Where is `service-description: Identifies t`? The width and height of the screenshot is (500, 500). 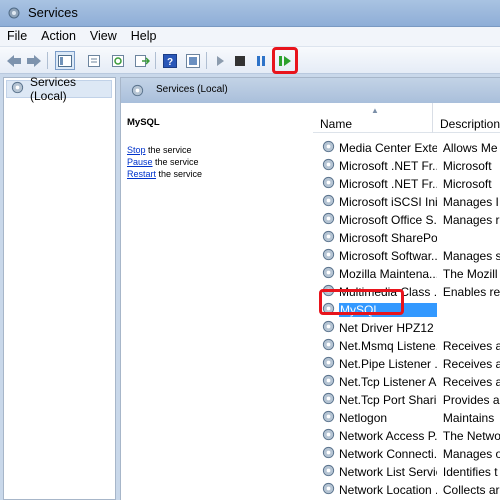
service-description: Identifies t is located at coordinates (470, 472).